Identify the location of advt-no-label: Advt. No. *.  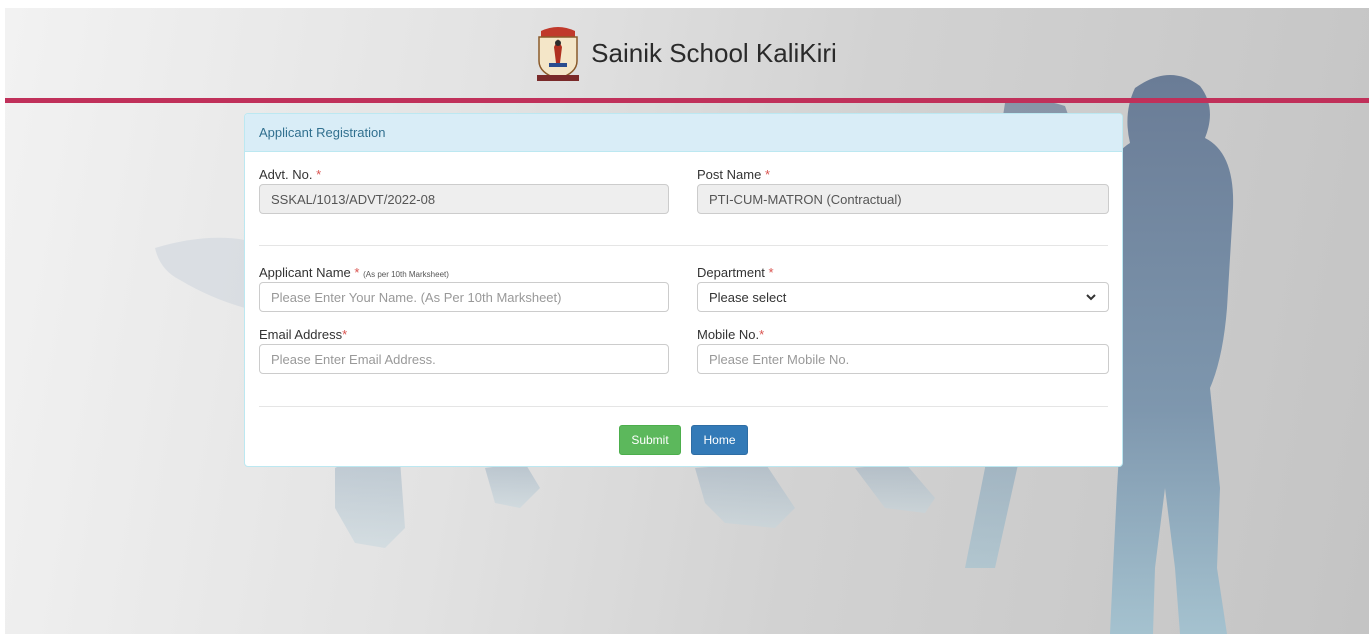
(290, 174).